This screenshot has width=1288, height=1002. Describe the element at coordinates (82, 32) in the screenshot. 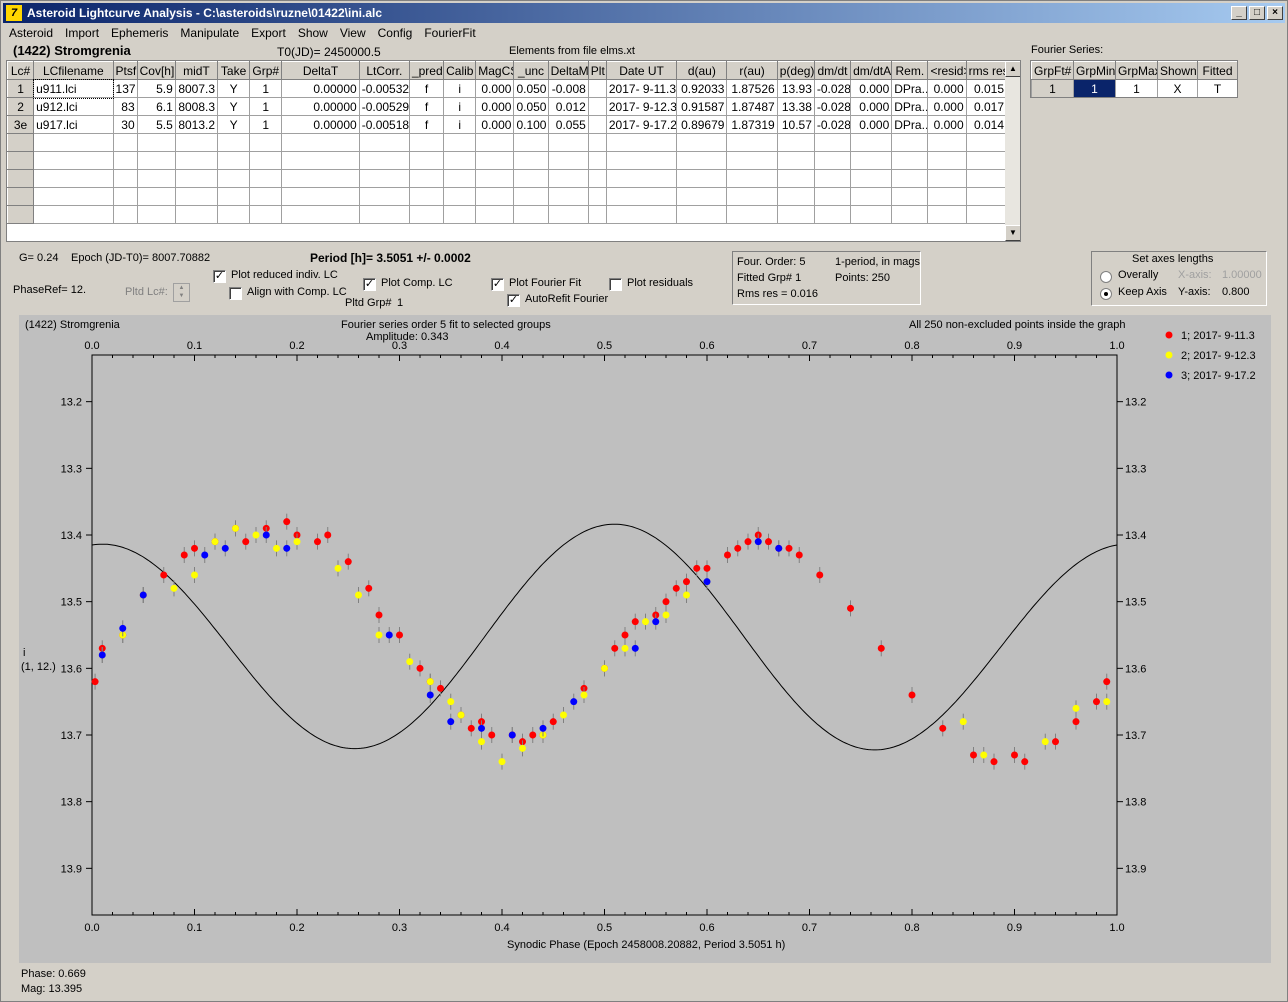

I see `menu-import: Import` at that location.